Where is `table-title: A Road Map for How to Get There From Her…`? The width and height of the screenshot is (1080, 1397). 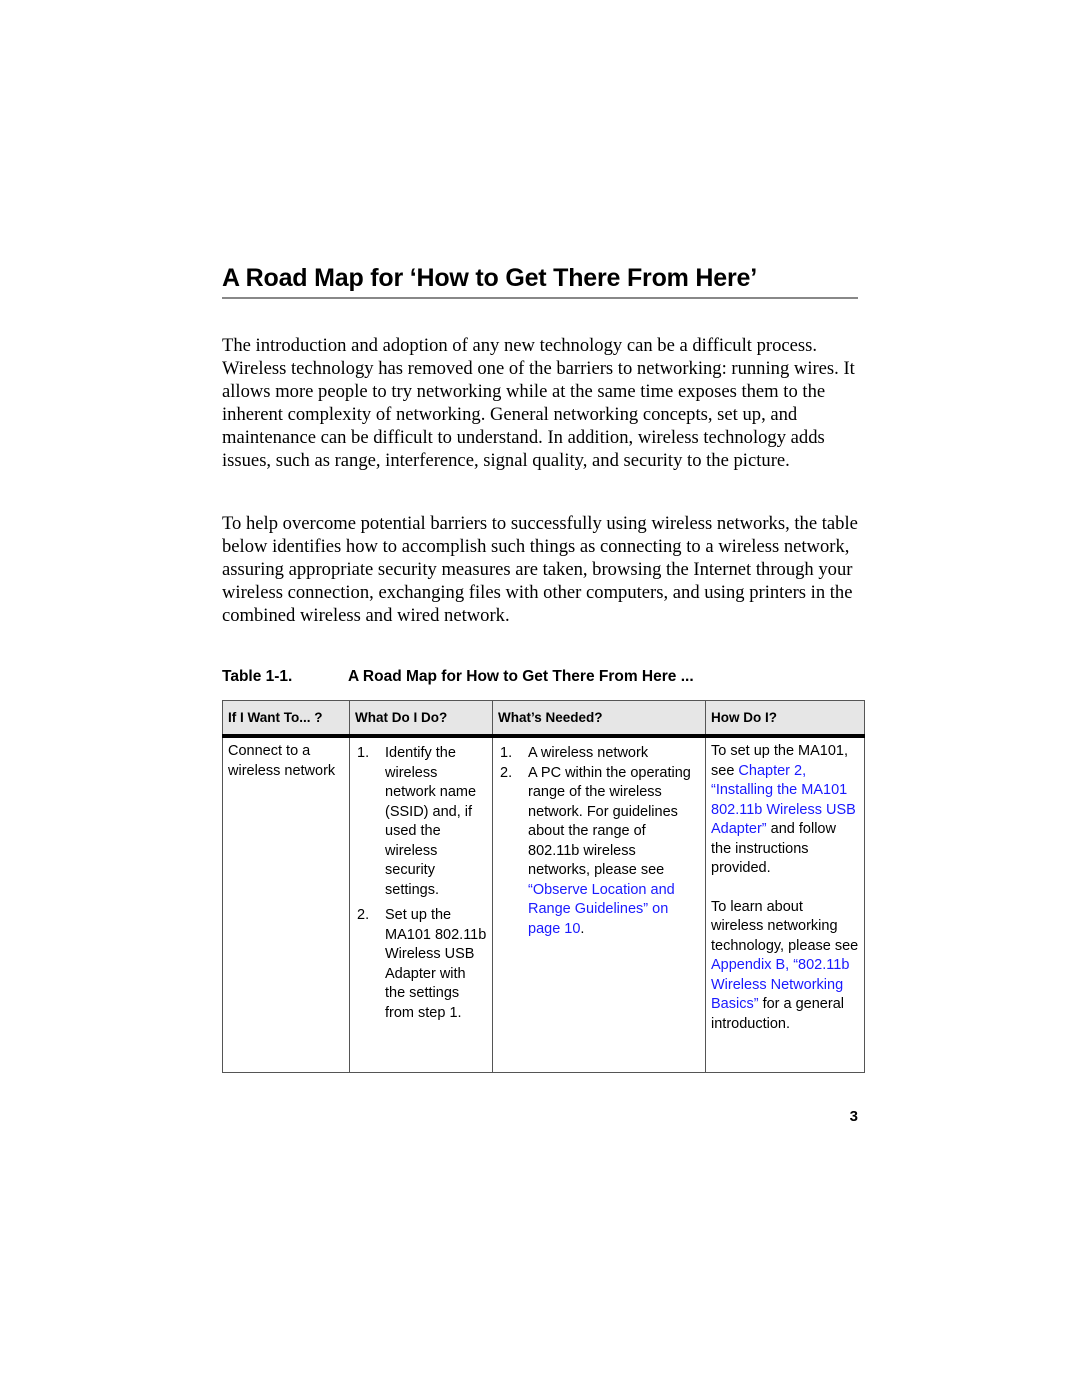
table-title: A Road Map for How to Get There From Her… is located at coordinates (521, 676).